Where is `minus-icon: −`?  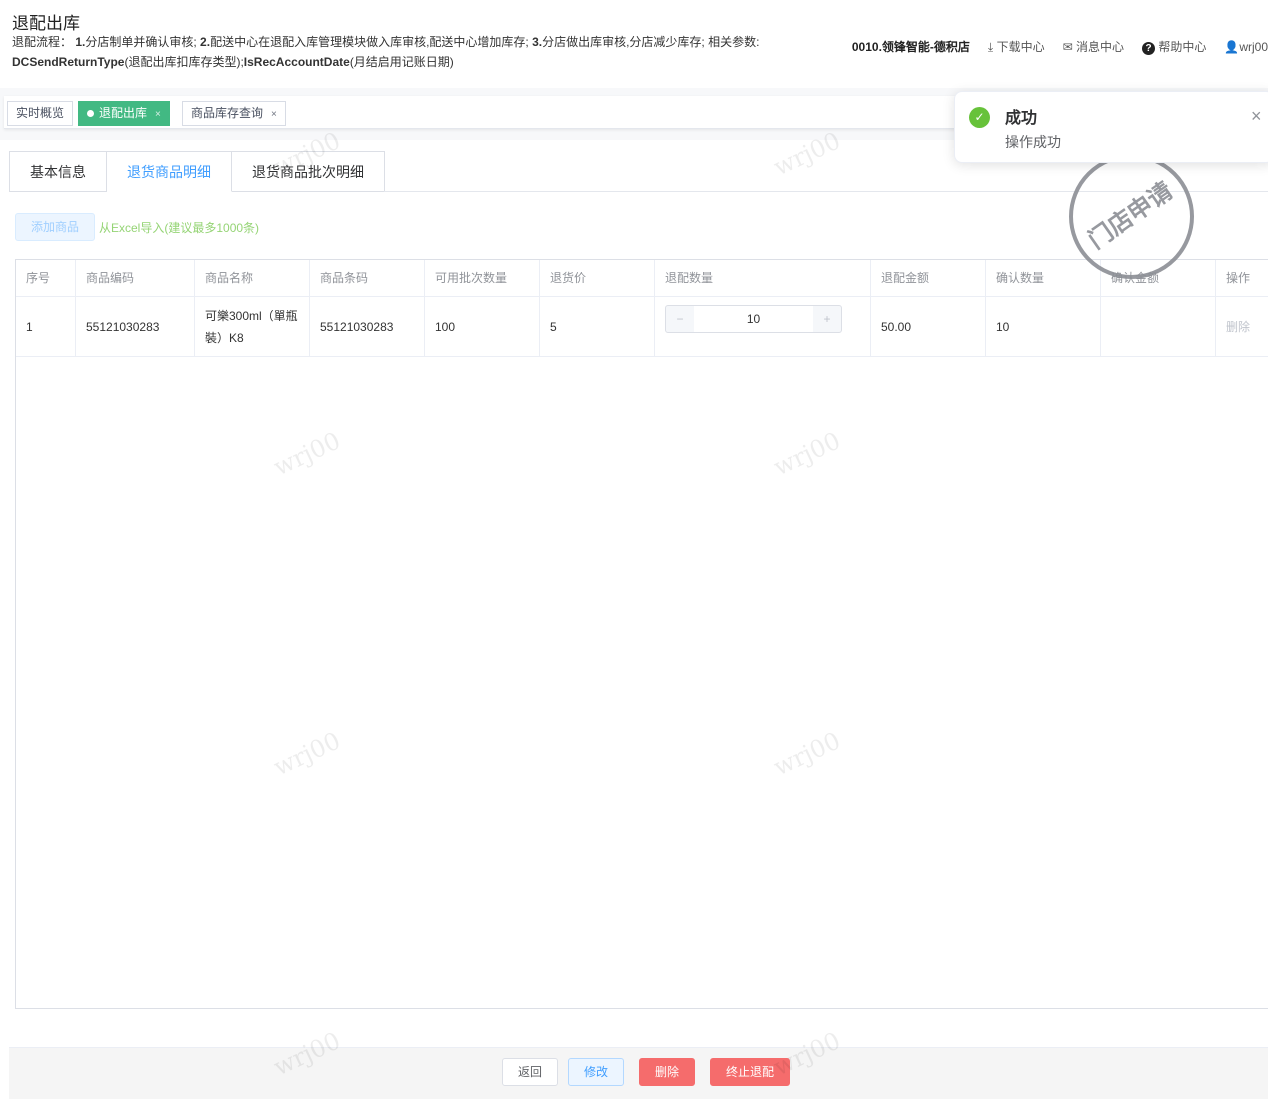 minus-icon: − is located at coordinates (680, 319).